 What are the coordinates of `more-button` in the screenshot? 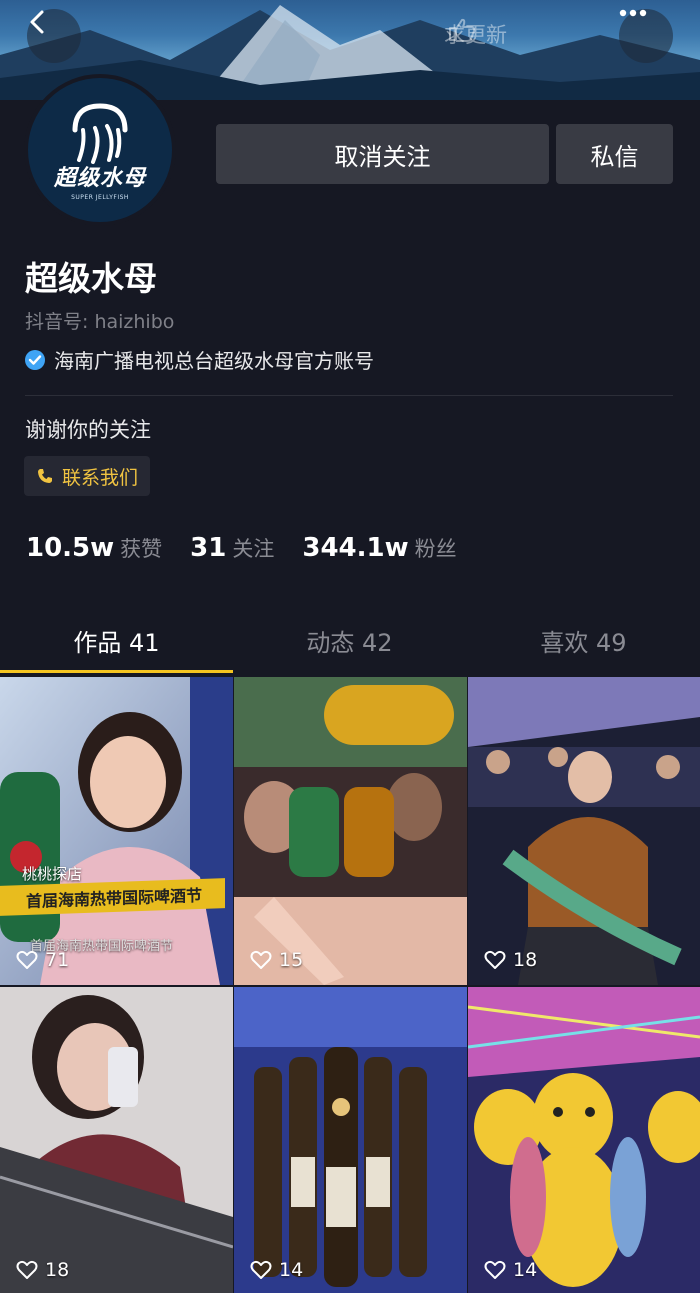 It's located at (646, 36).